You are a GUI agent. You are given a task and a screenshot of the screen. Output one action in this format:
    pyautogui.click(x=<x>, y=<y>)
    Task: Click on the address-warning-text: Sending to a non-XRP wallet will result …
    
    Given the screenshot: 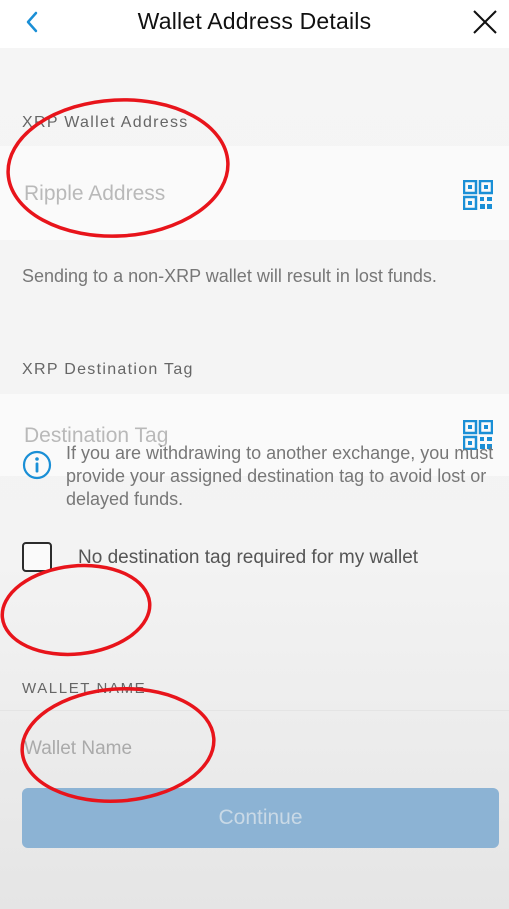 What is the action you would take?
    pyautogui.click(x=229, y=276)
    